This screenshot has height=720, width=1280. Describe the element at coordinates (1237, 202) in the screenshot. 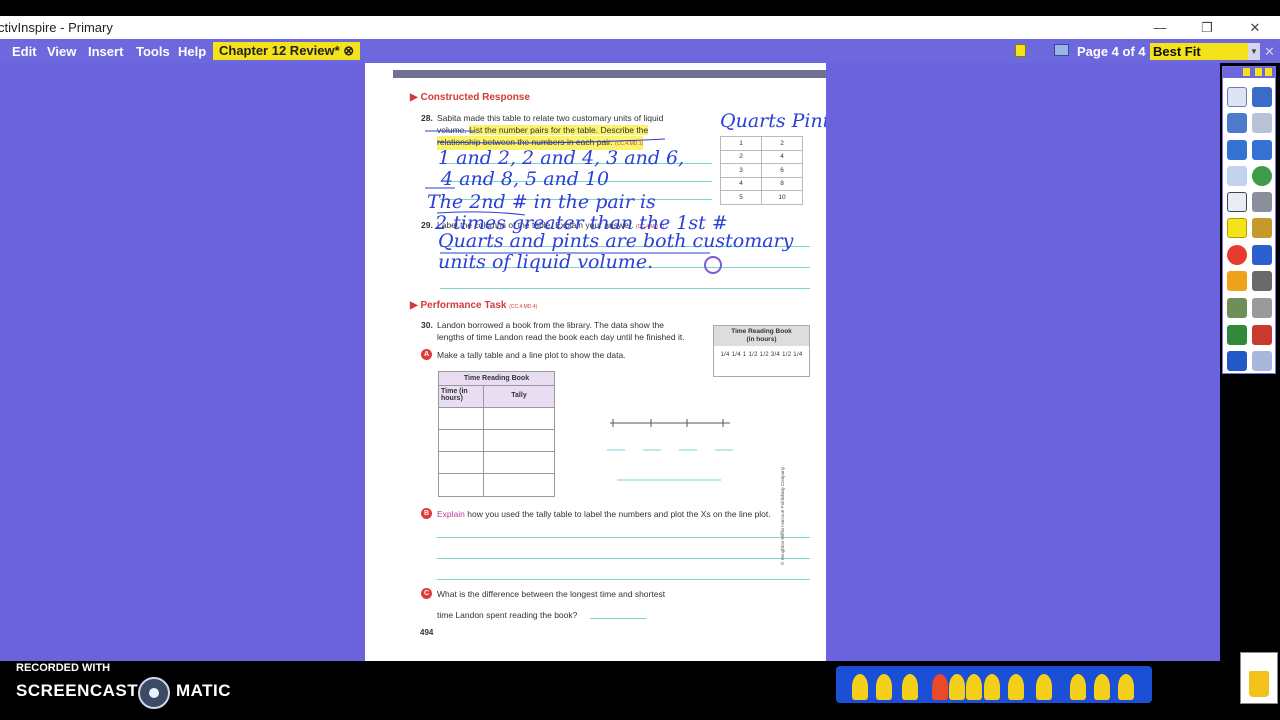

I see `select-icon` at that location.